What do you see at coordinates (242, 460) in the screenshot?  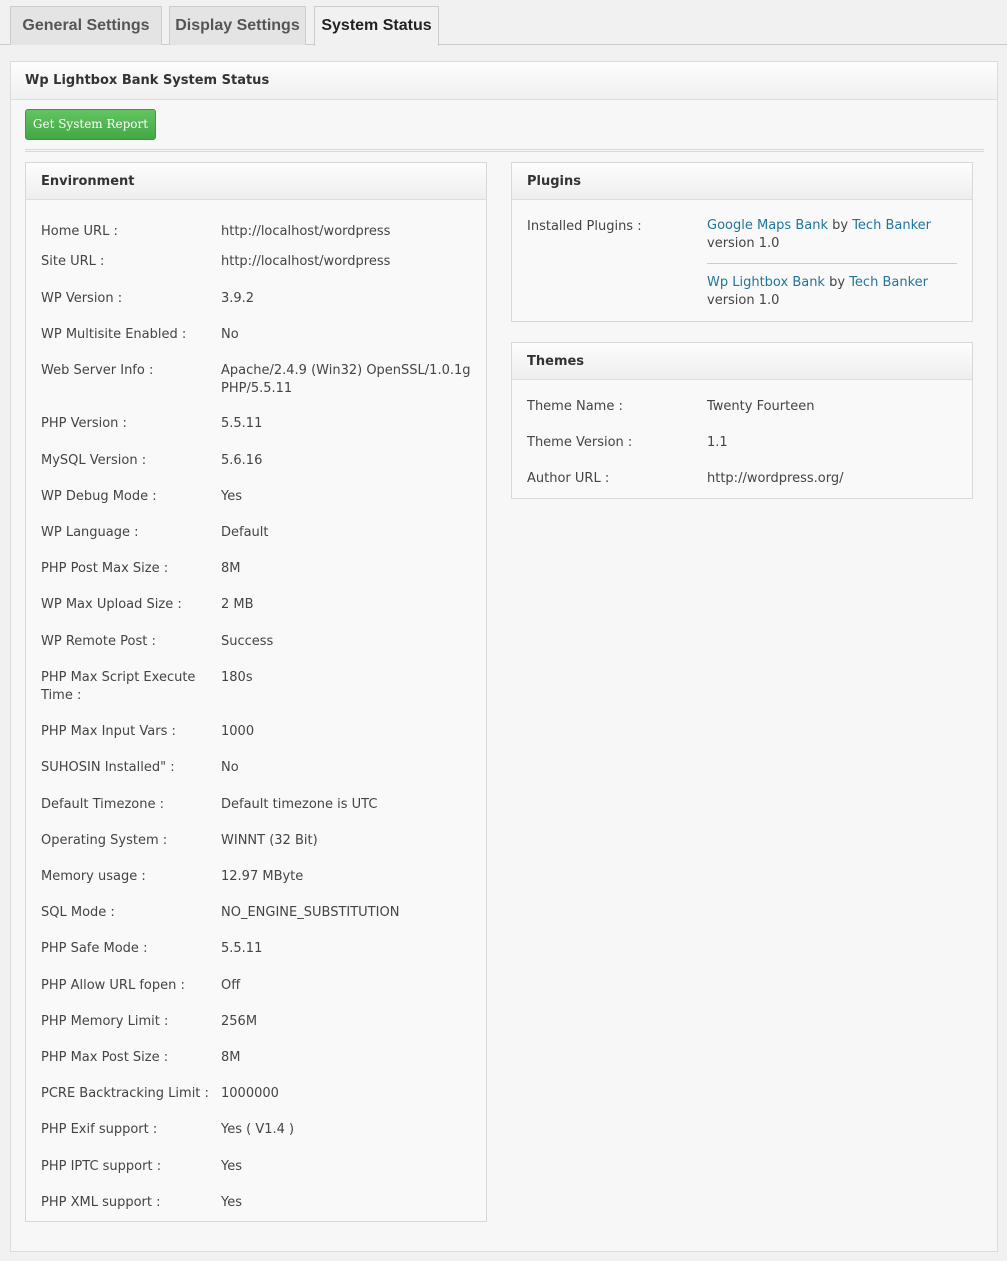 I see `environment-value: 5.6.16` at bounding box center [242, 460].